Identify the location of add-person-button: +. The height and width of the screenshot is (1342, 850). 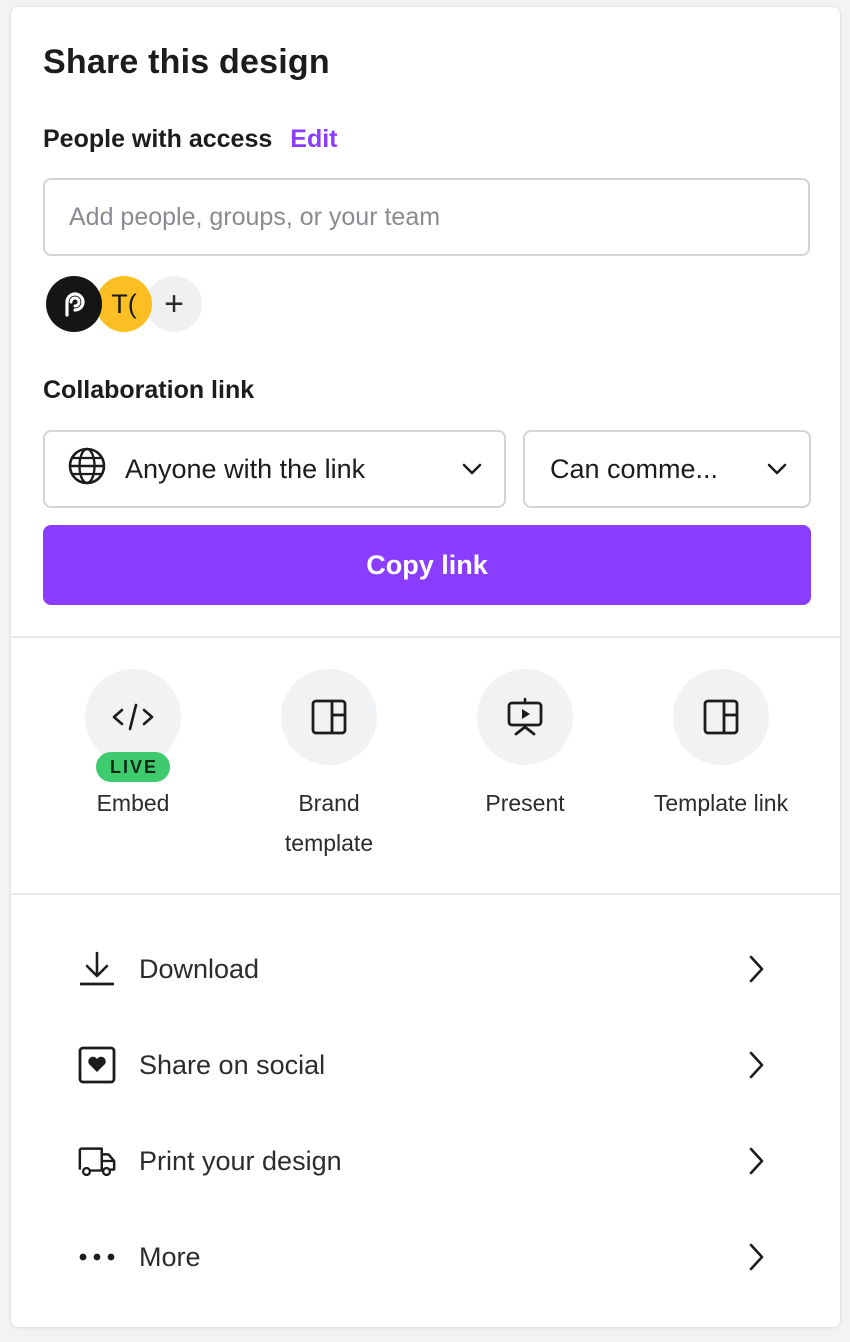
(174, 304).